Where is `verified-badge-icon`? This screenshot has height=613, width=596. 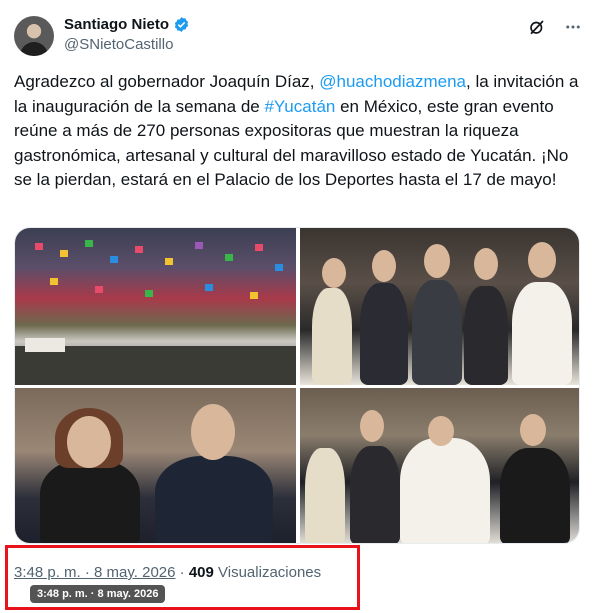 verified-badge-icon is located at coordinates (181, 24).